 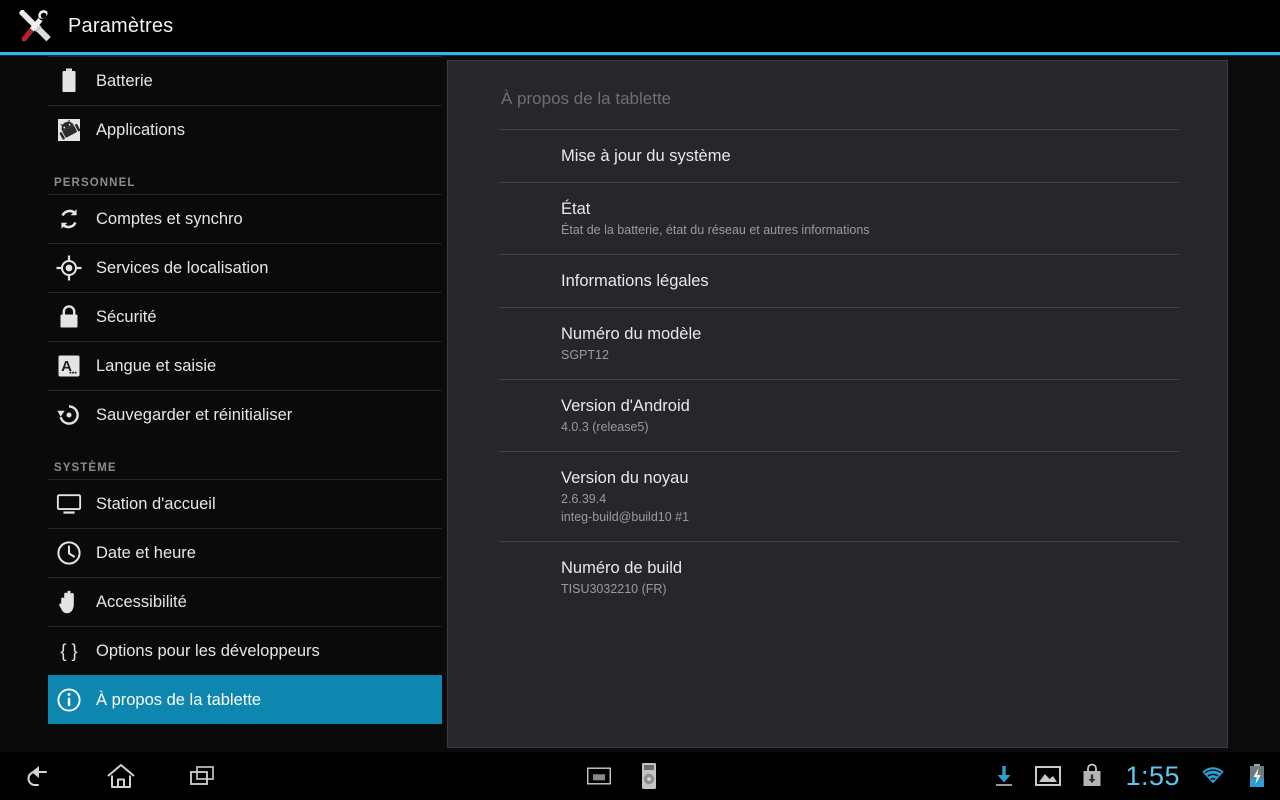 What do you see at coordinates (179, 699) in the screenshot?
I see `sidebar-item-label: À propos de la tablette` at bounding box center [179, 699].